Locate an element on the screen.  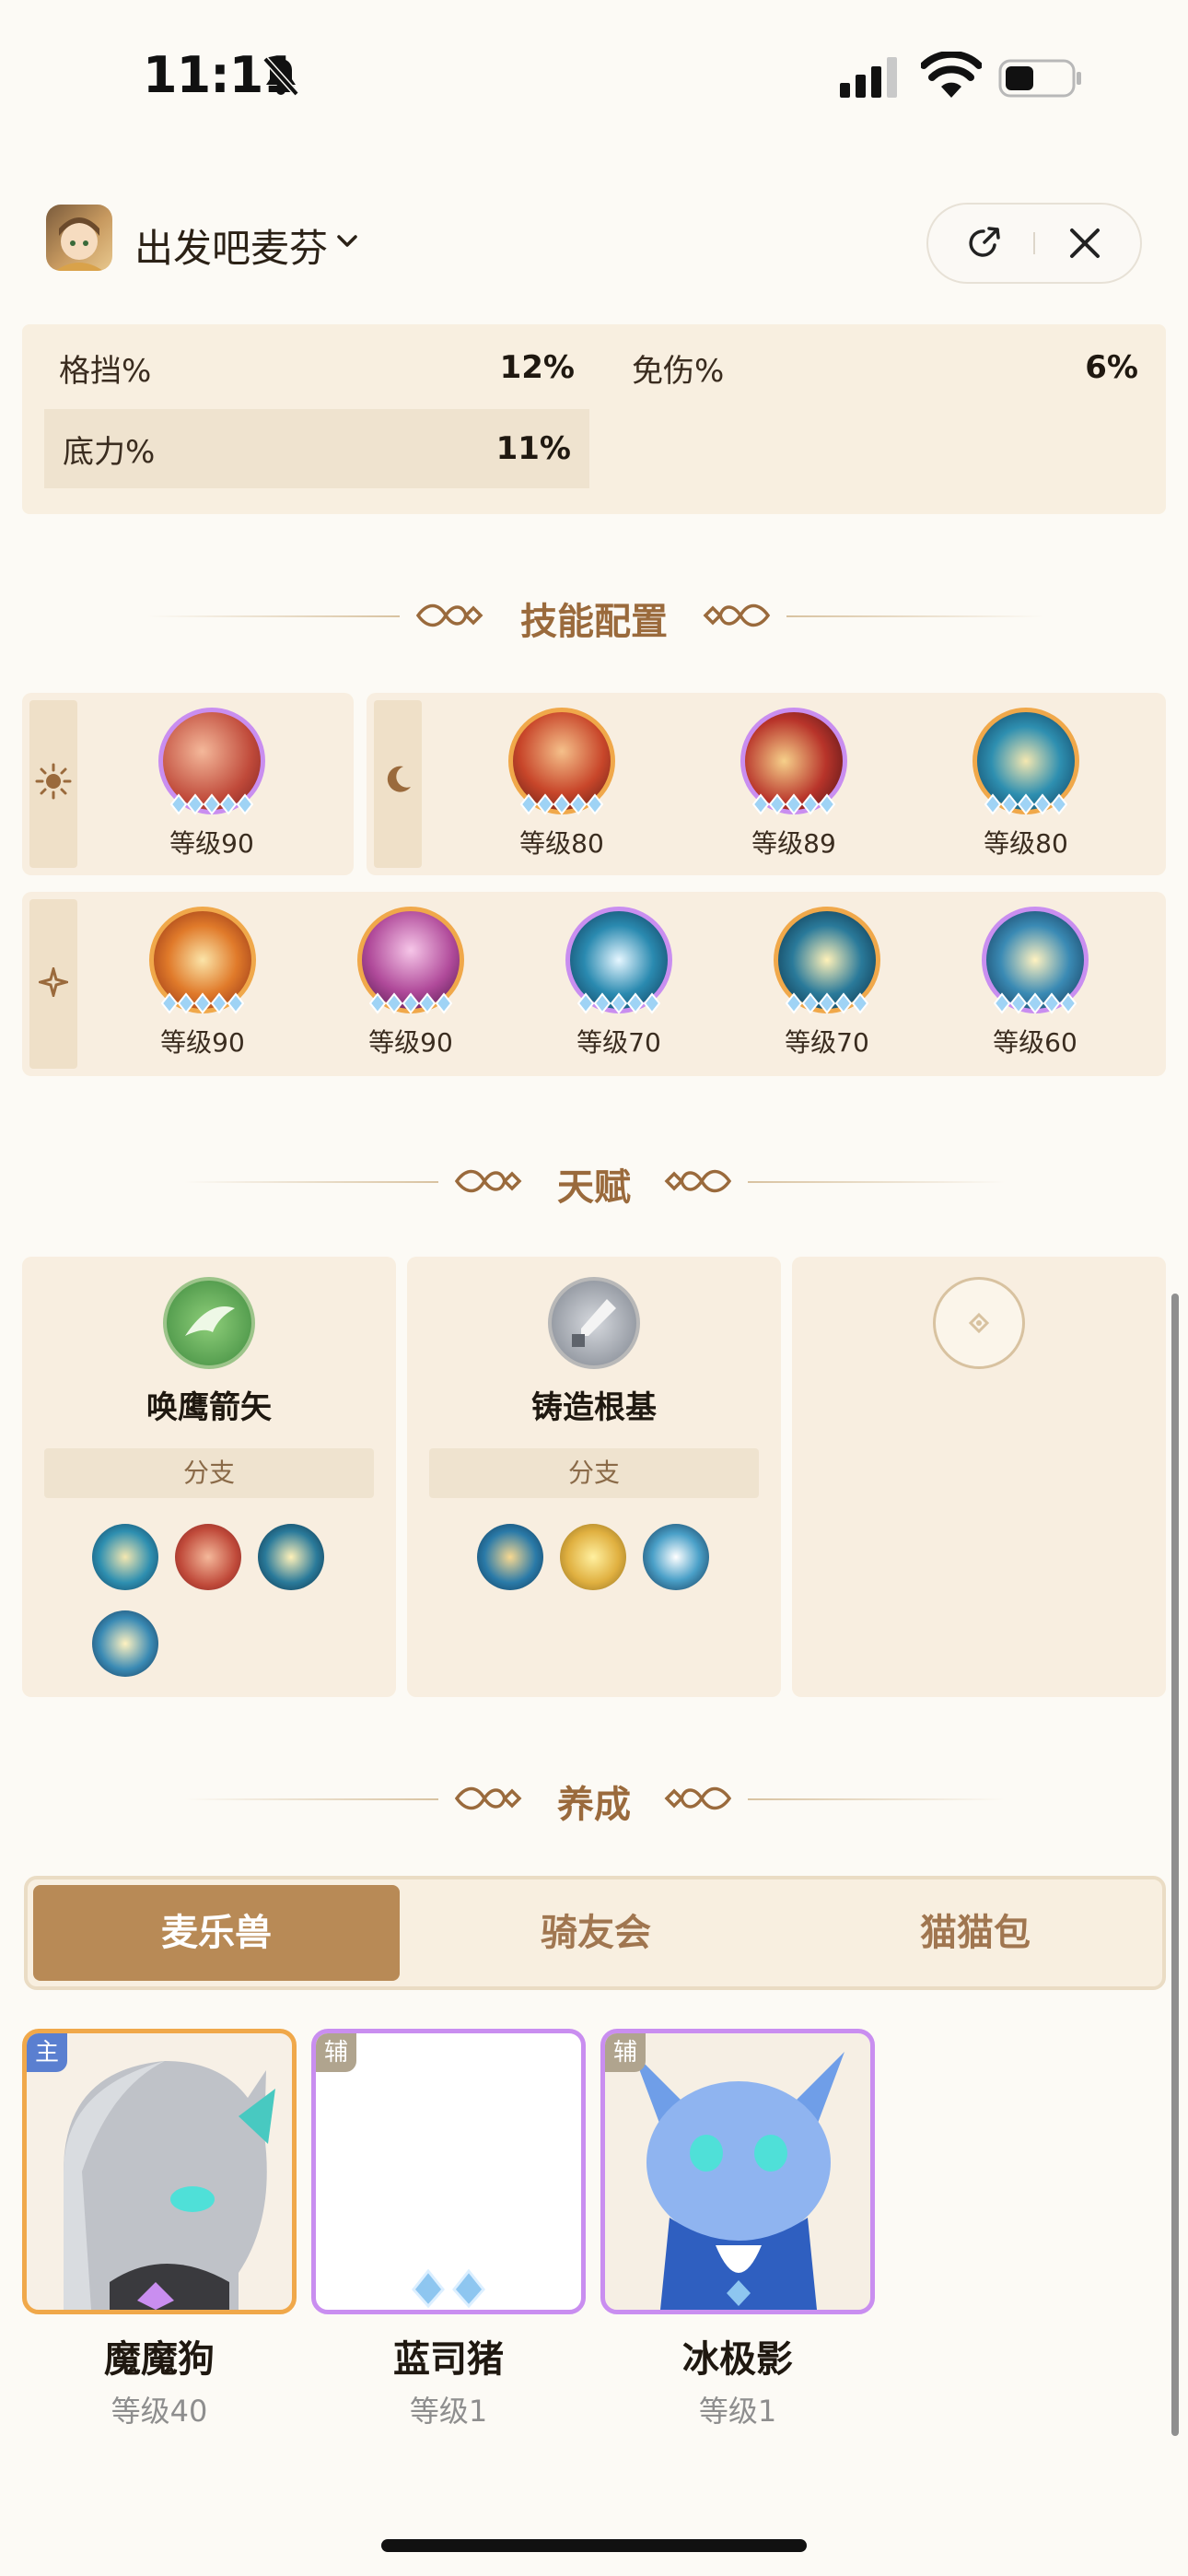
eagle-arrow-icon is located at coordinates (209, 1323).